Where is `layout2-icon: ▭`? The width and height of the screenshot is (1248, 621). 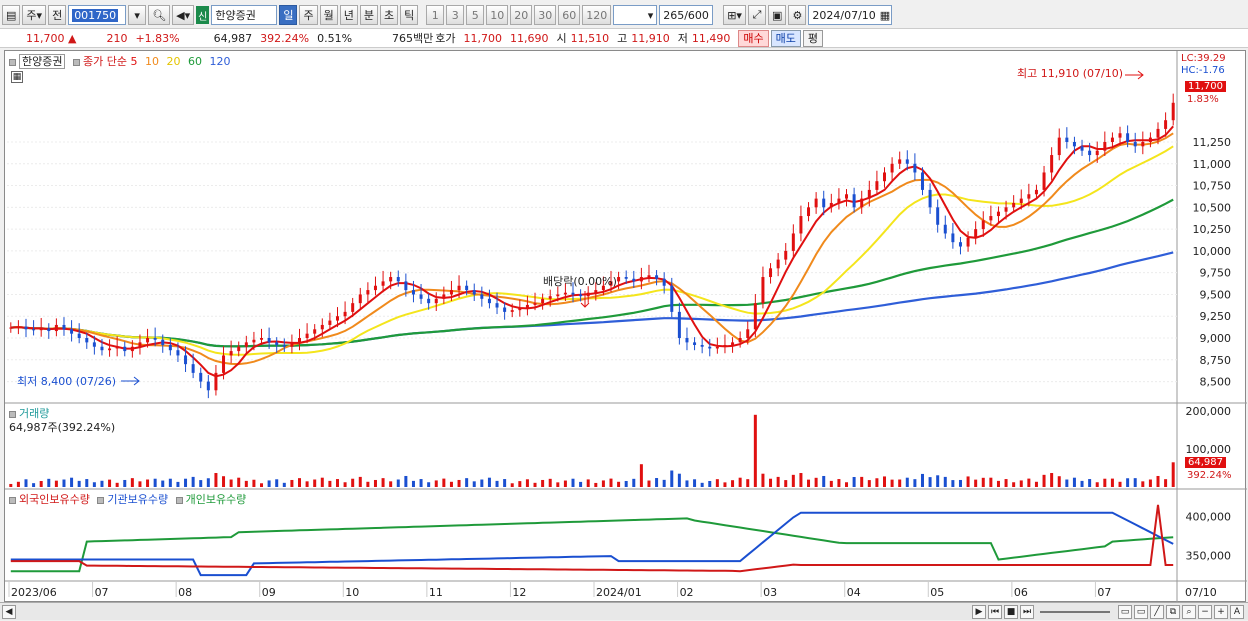
layout2-icon: ▭ is located at coordinates (1141, 611).